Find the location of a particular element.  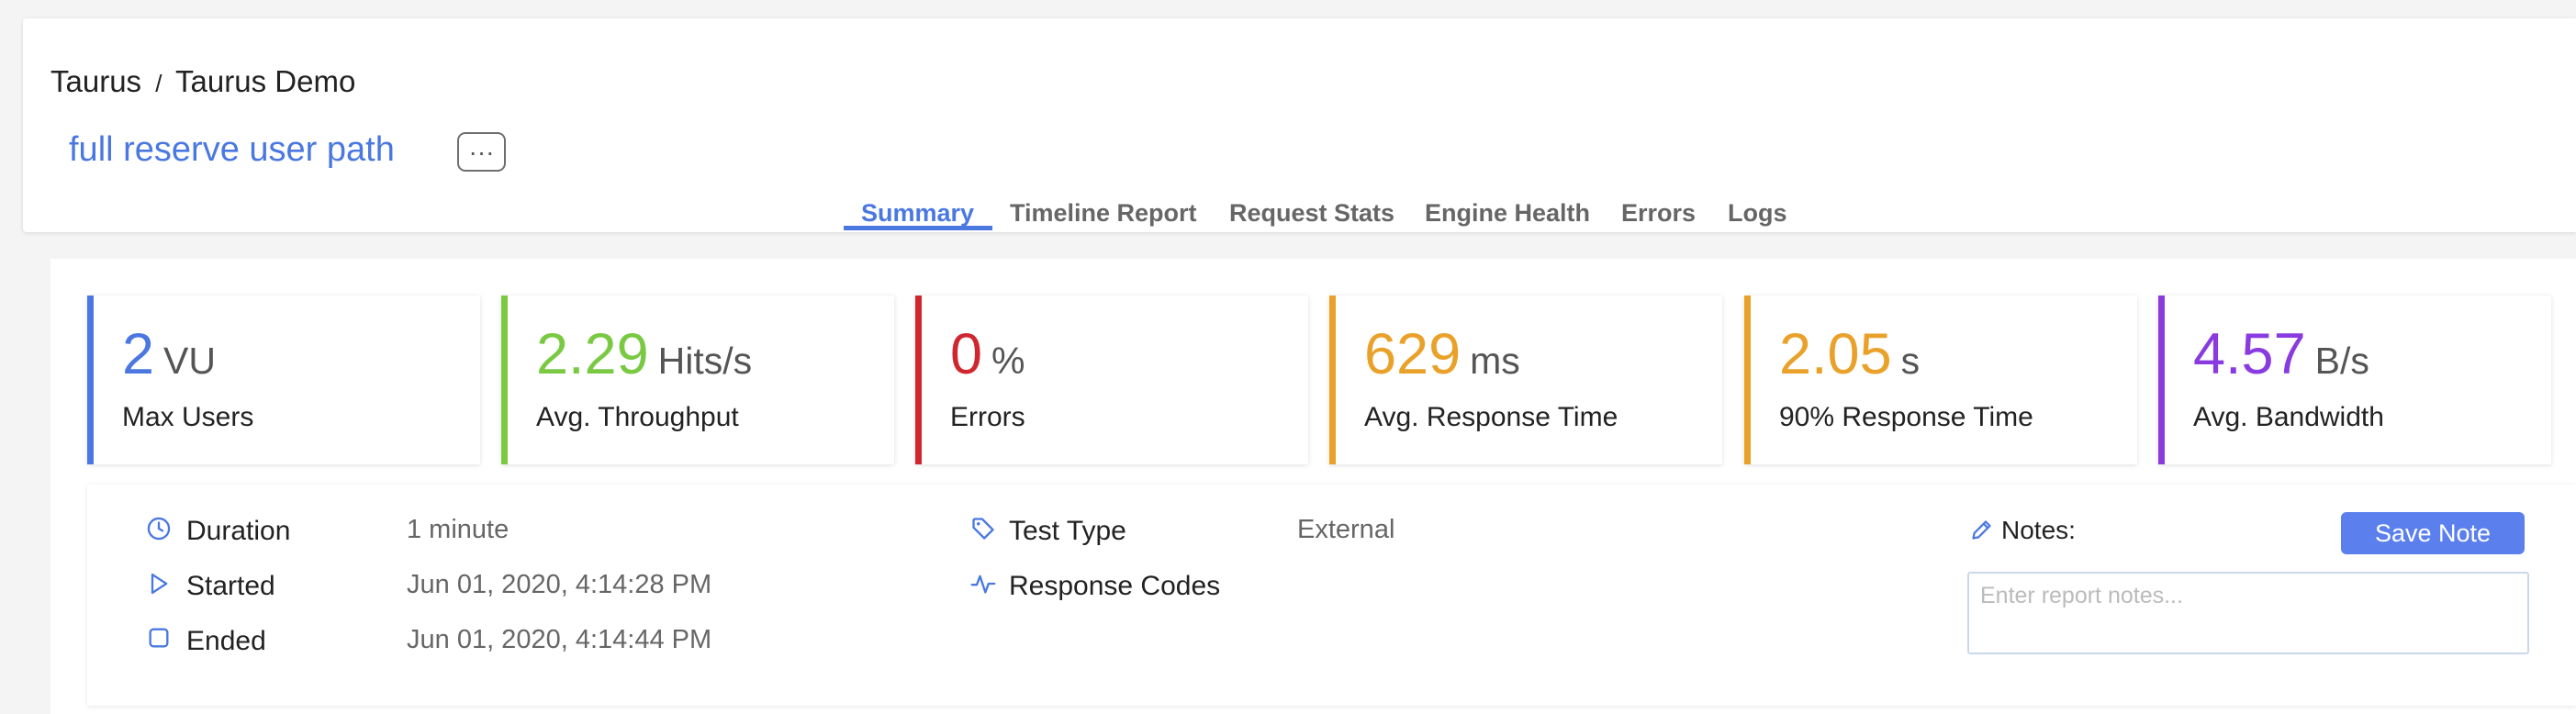

metric-avg-throughput: 2.29 Hits/s Avg. Throughput is located at coordinates (697, 380).